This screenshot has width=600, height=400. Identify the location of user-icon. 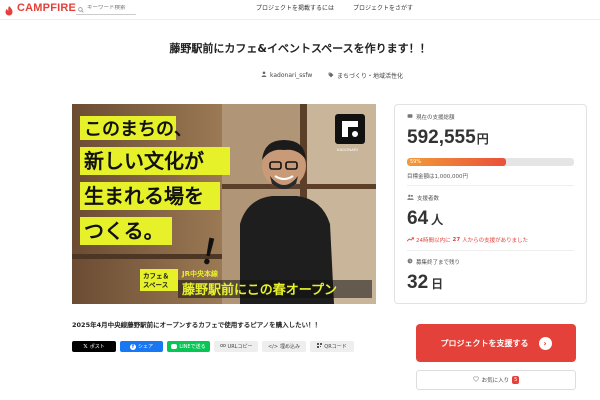
(264, 75).